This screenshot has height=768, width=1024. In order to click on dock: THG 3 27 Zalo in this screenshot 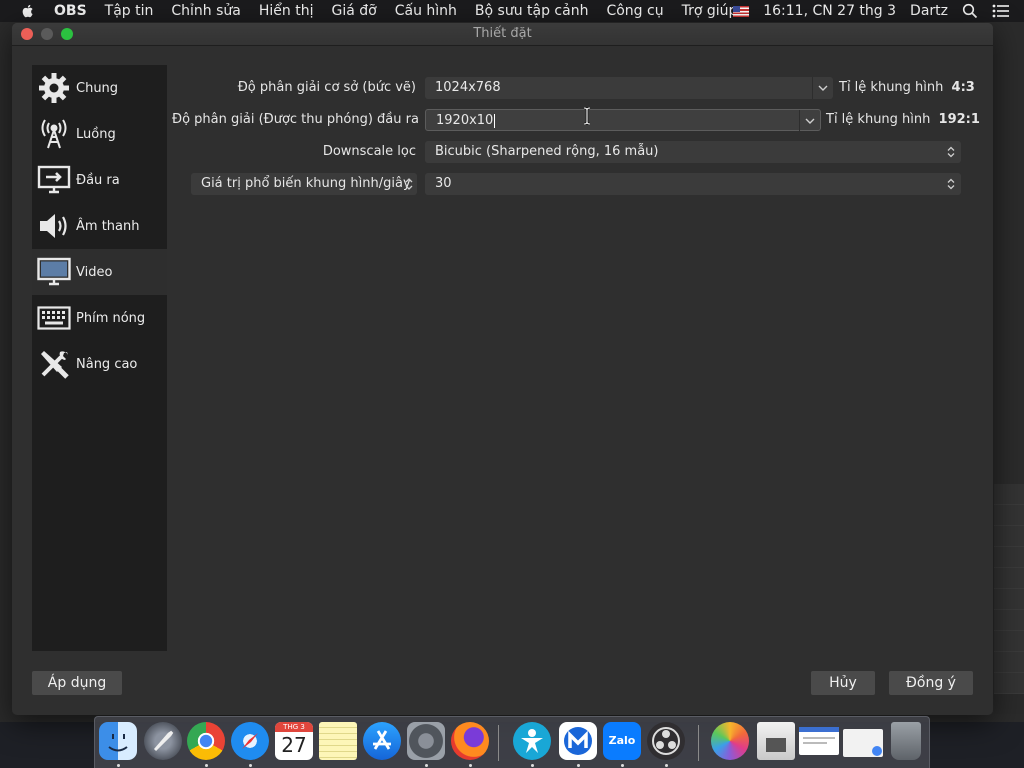, I will do `click(512, 742)`.